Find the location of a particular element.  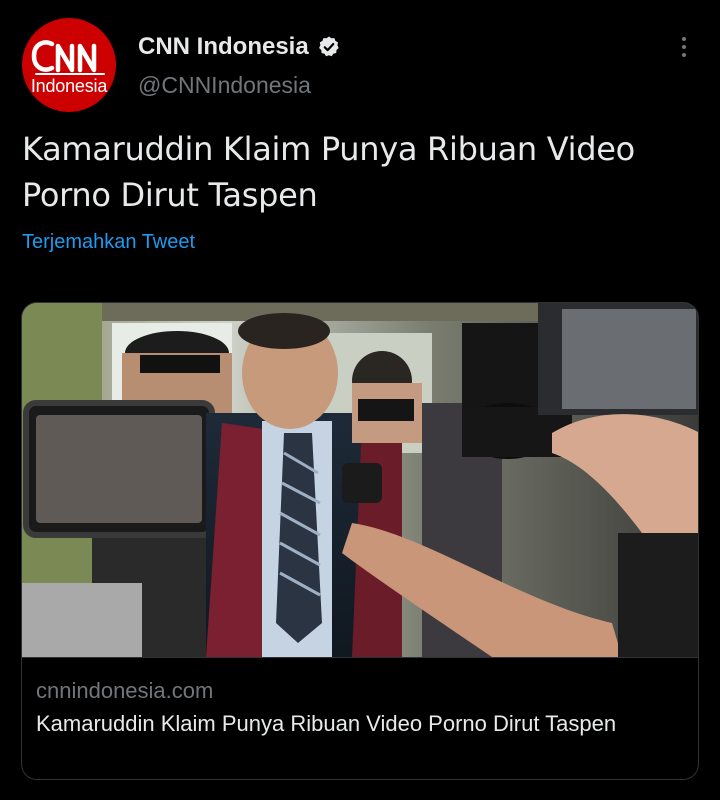

translate-tweet-link: Terjemahkan Tweet is located at coordinates (108, 242).